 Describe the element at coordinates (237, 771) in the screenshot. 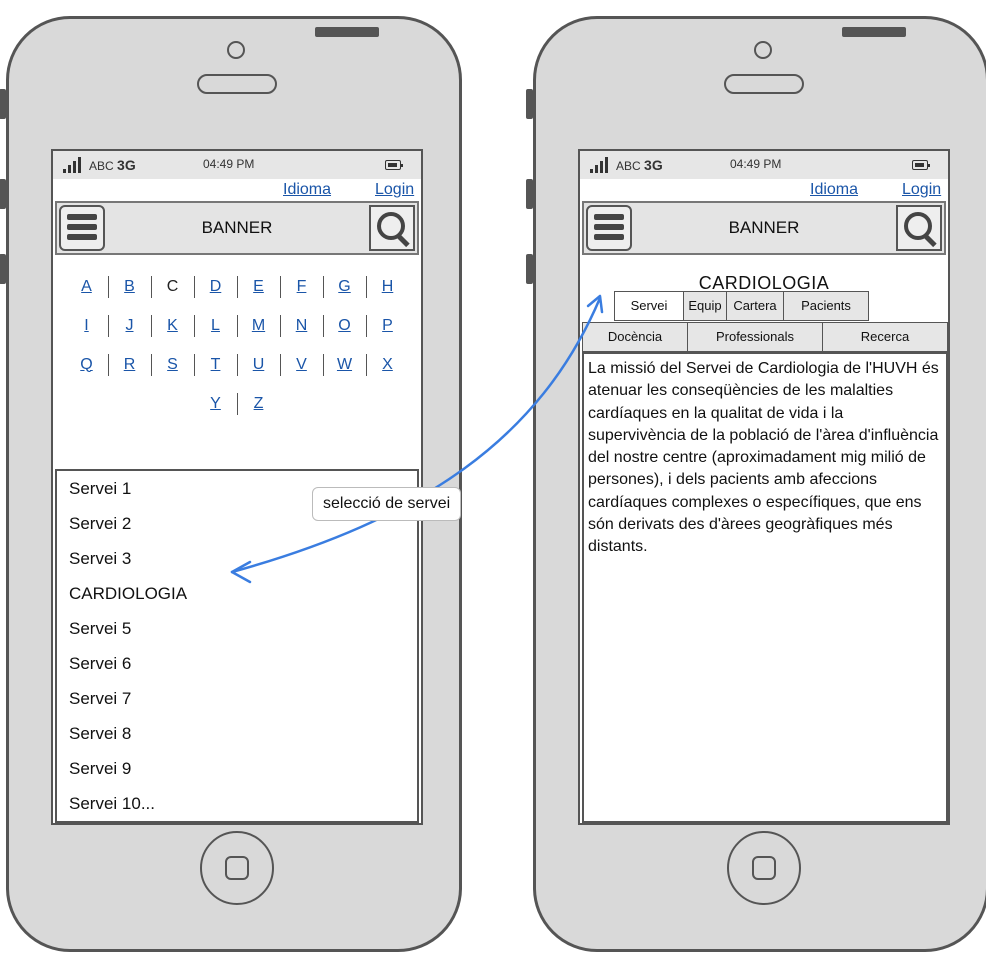

I see `service-list-item: Servei 9` at that location.